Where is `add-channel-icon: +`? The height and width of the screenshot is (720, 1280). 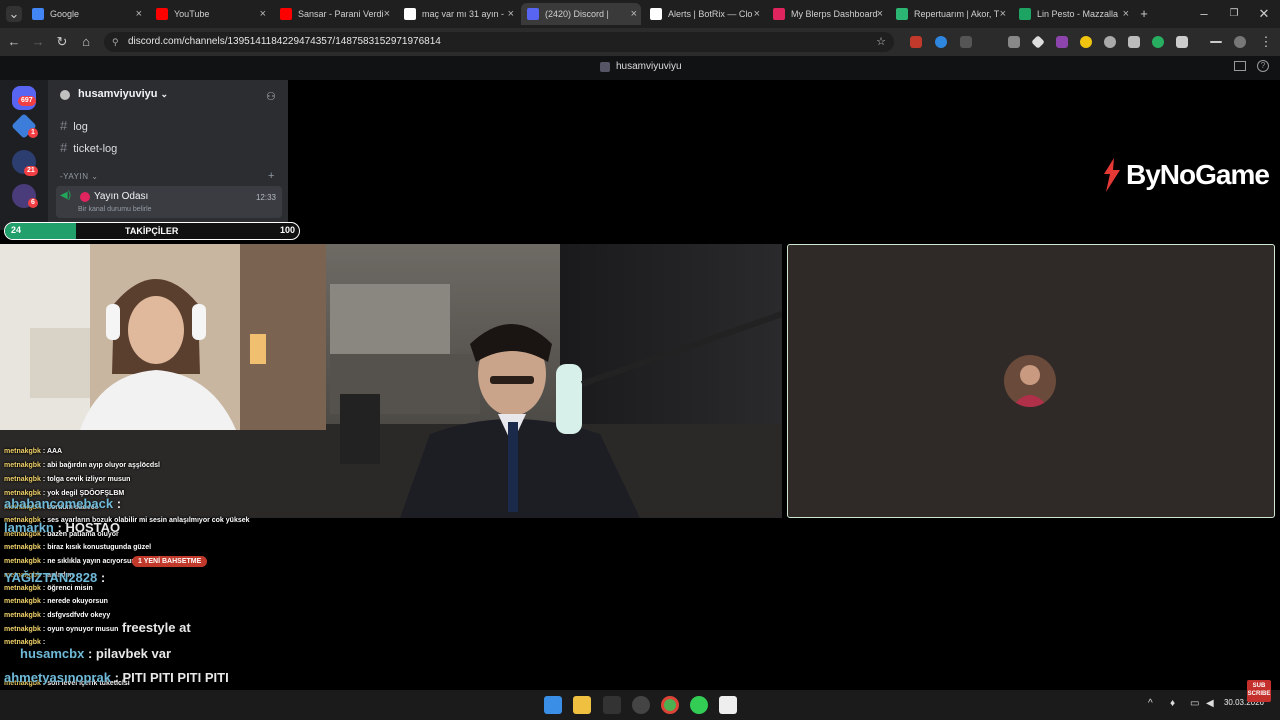
add-channel-icon: + is located at coordinates (271, 176).